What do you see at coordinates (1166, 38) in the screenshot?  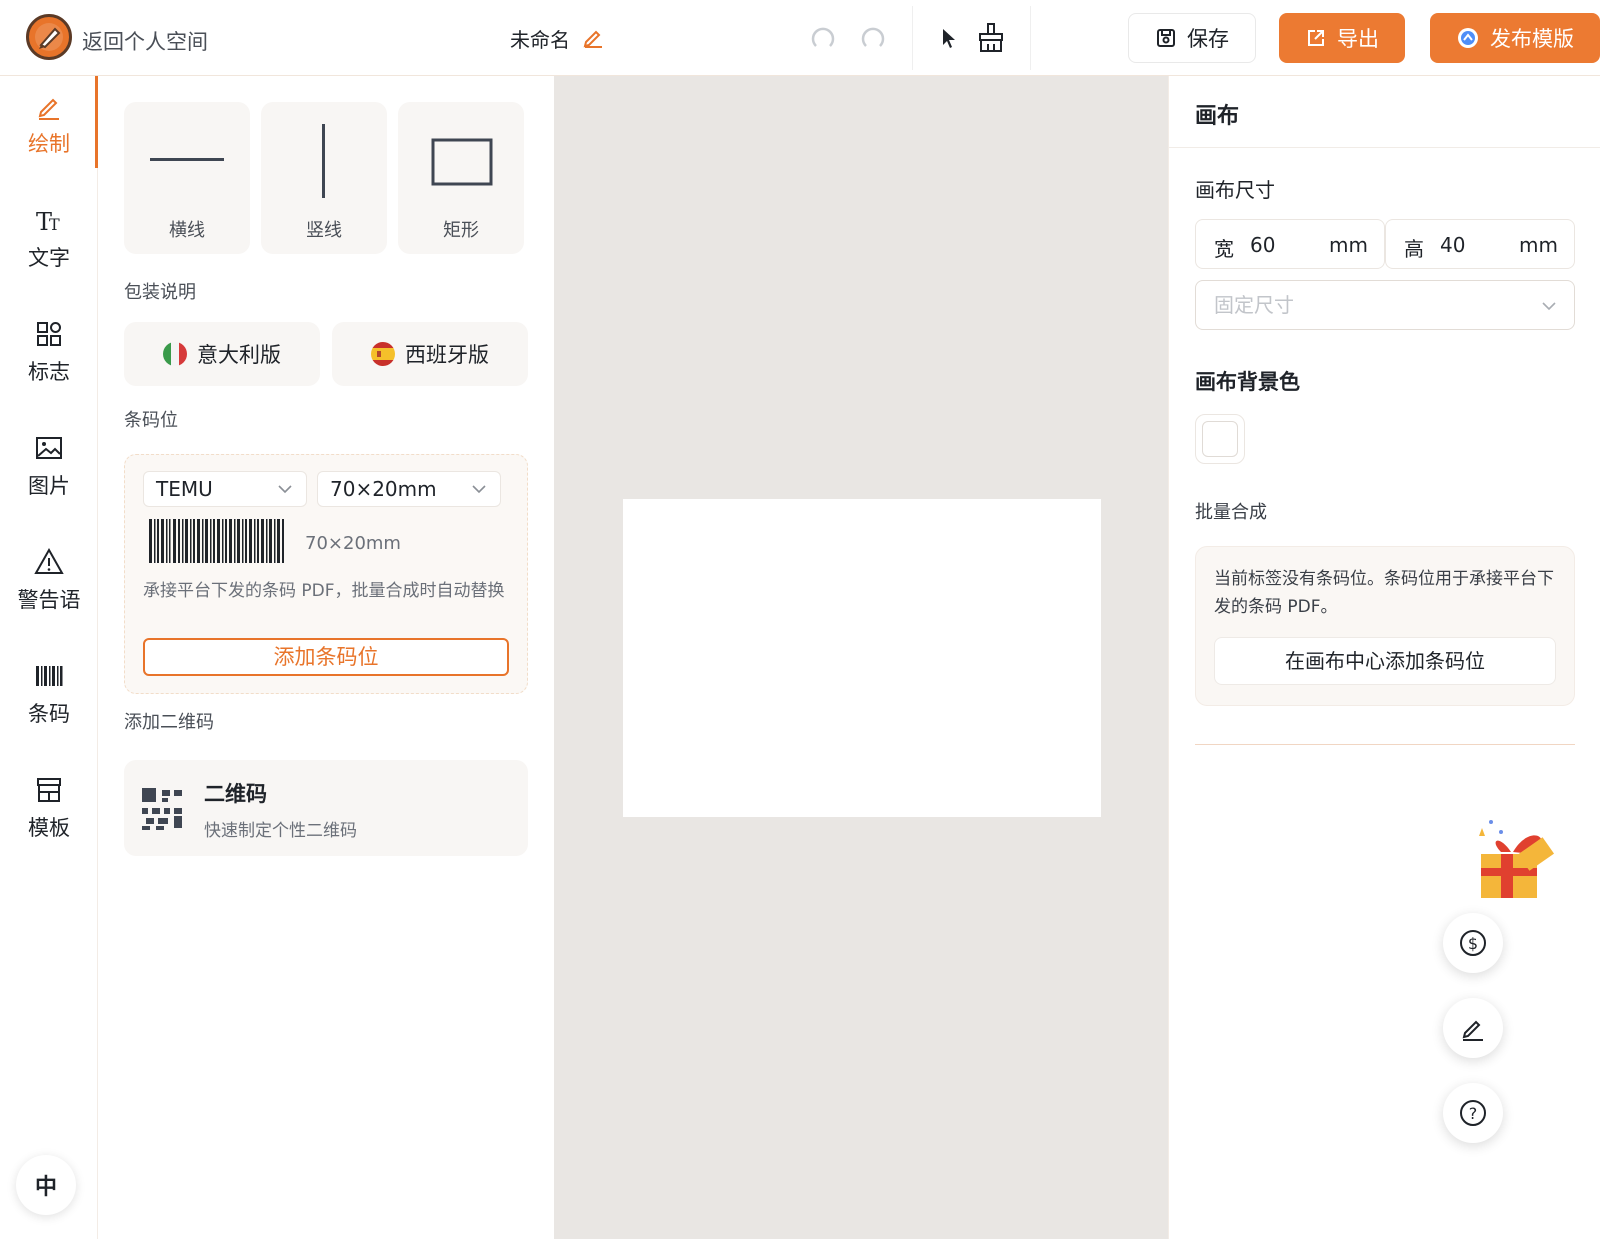 I see `save-icon` at bounding box center [1166, 38].